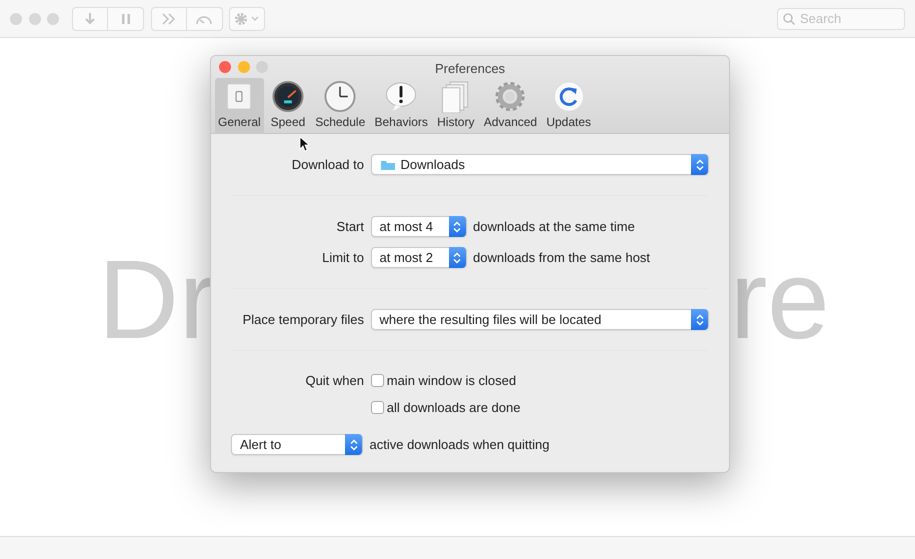 The width and height of the screenshot is (915, 559). What do you see at coordinates (418, 226) in the screenshot?
I see `dropdown: at most 4` at bounding box center [418, 226].